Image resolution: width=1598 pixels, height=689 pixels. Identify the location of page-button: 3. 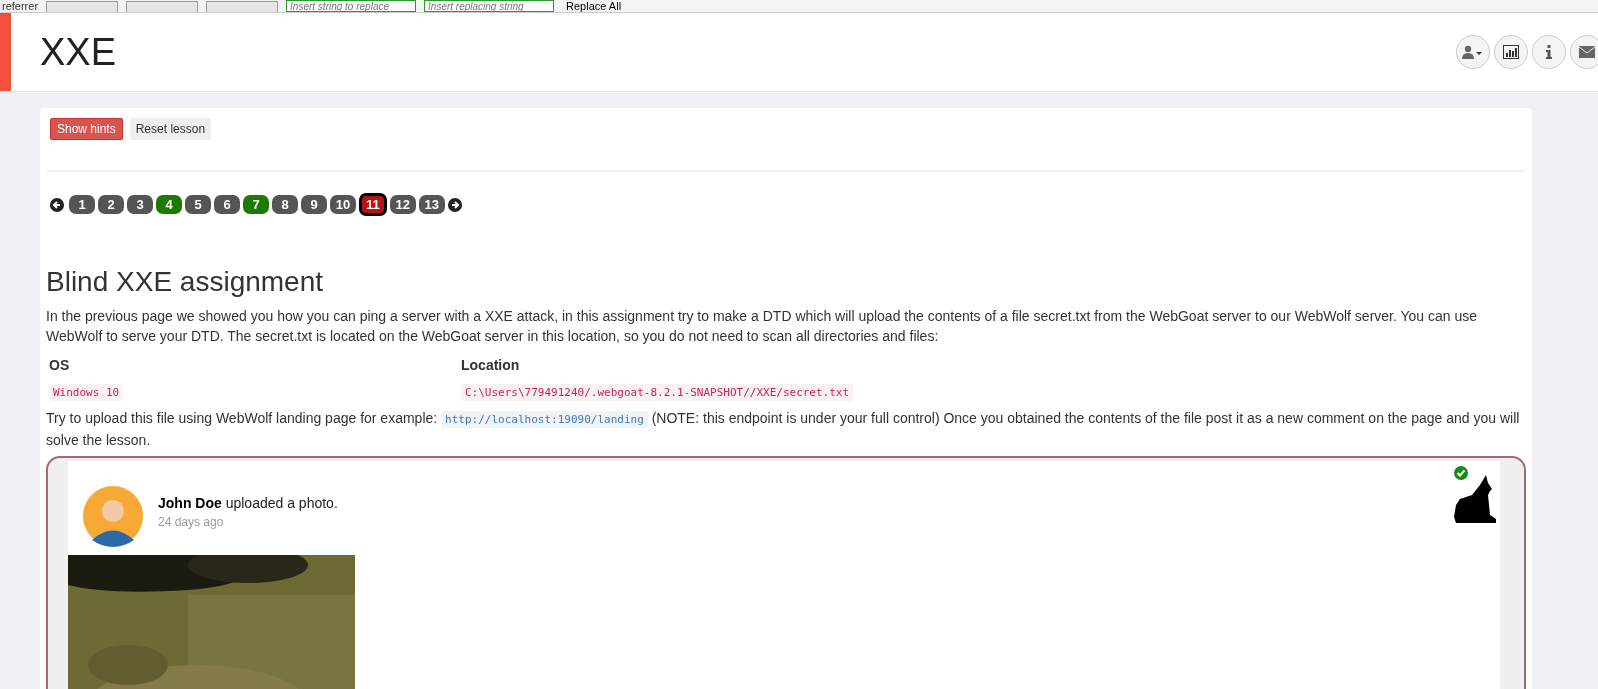
(140, 204).